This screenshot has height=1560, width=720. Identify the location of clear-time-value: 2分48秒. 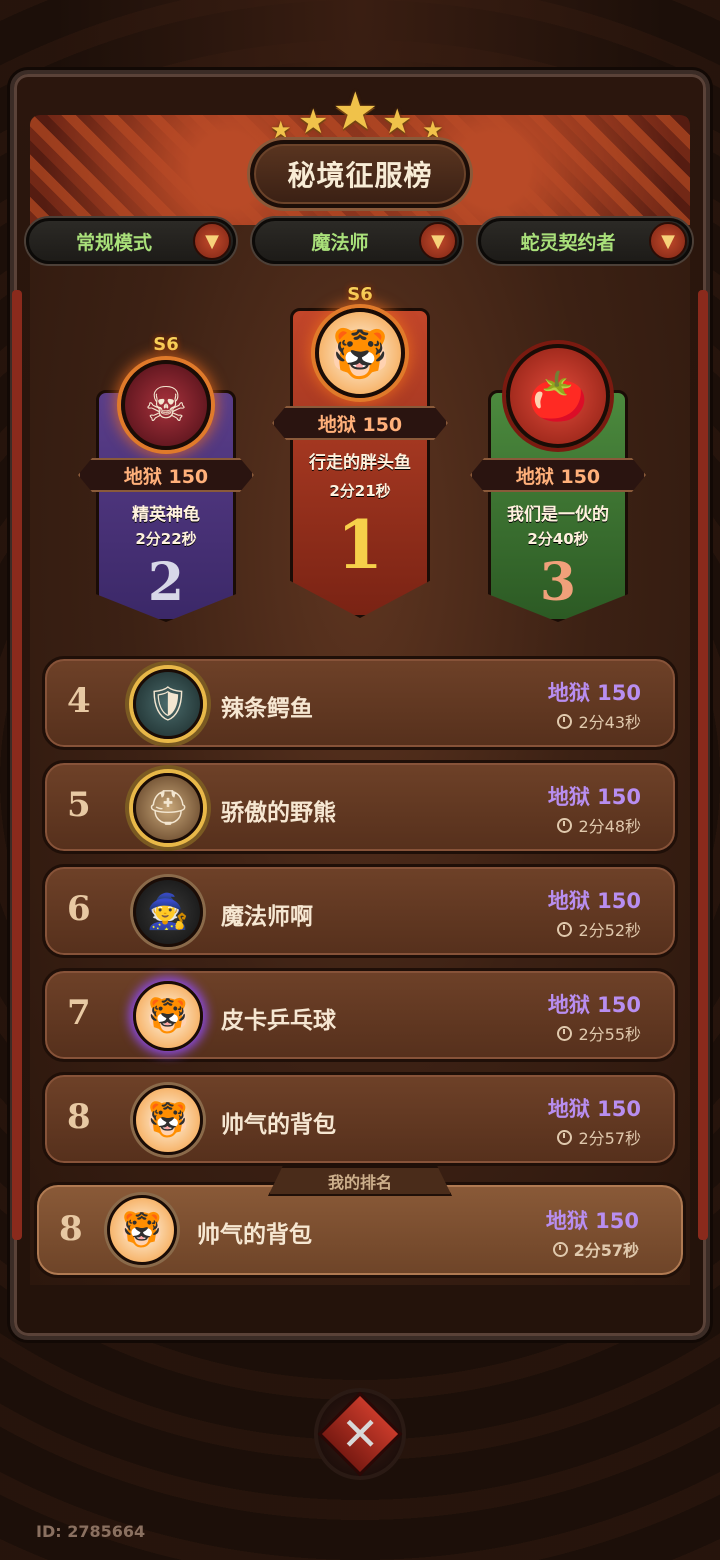
(609, 826).